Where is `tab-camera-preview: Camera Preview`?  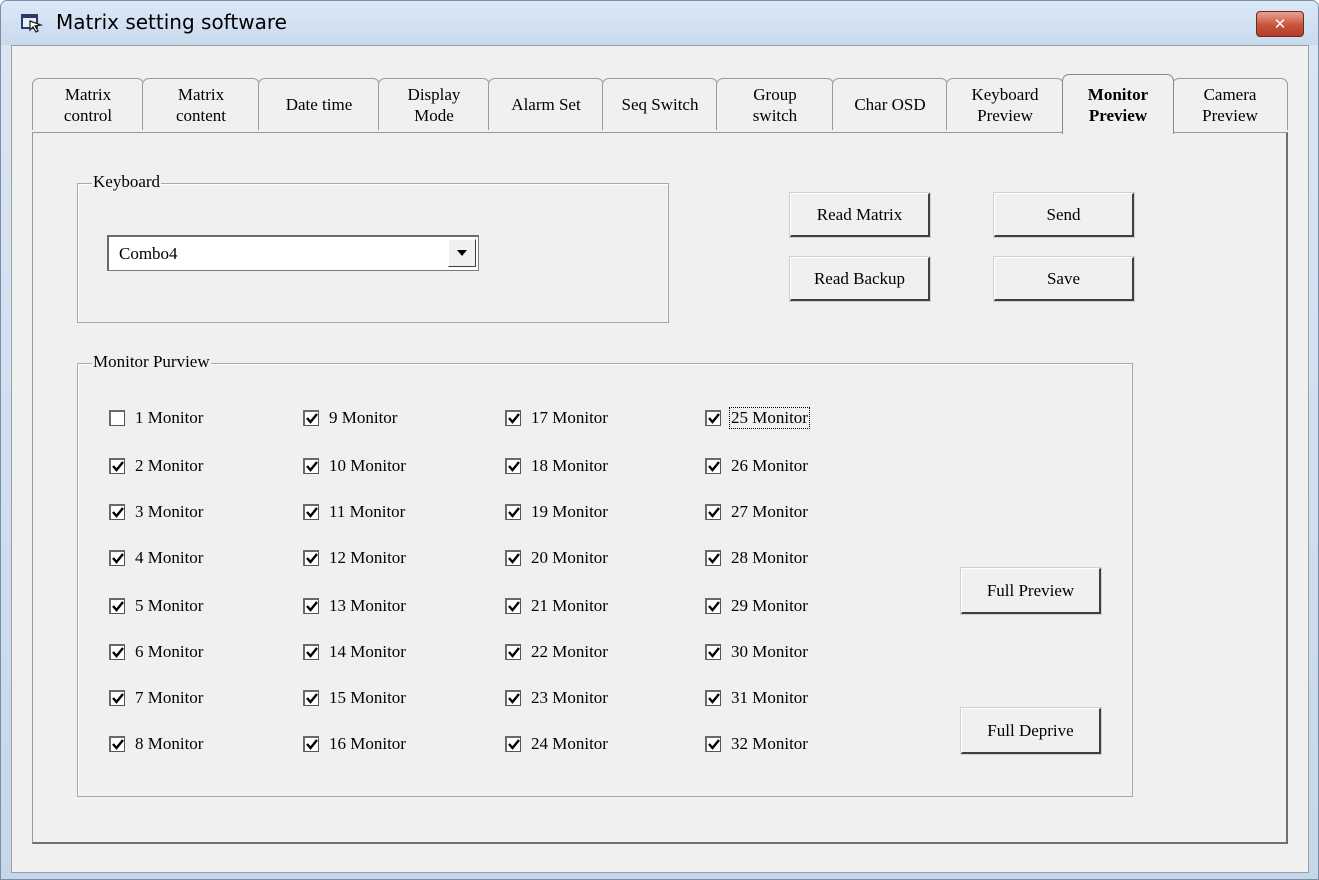
tab-camera-preview: Camera Preview is located at coordinates (1230, 104).